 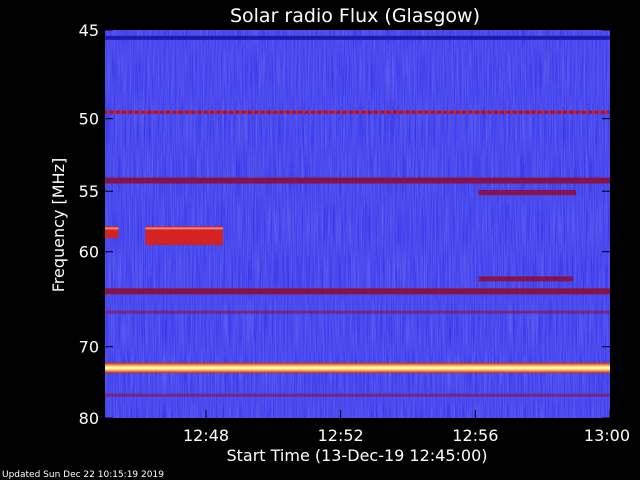 I want to click on band-dotted-base, so click(x=357, y=112).